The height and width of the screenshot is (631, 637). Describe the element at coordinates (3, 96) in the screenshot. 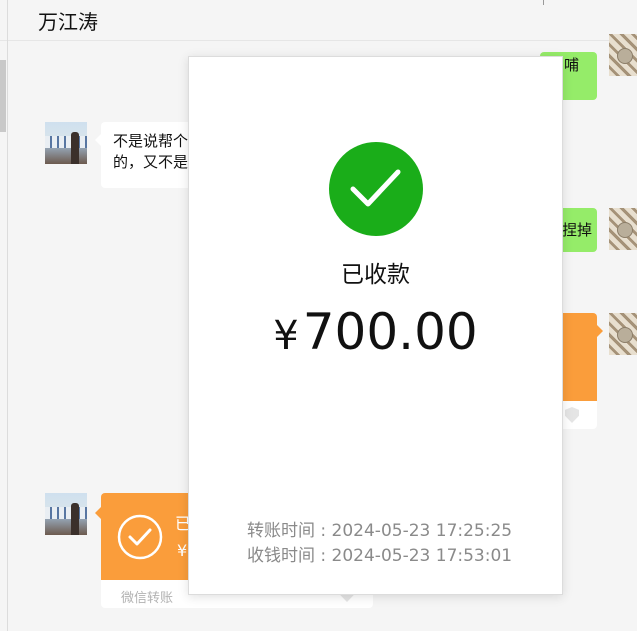

I see `scrollbar` at that location.